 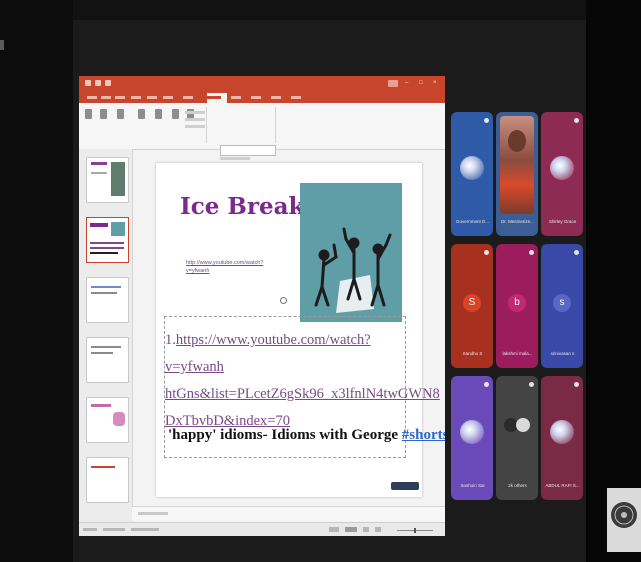 What do you see at coordinates (120, 114) in the screenshot?
I see `present-online-icon` at bounding box center [120, 114].